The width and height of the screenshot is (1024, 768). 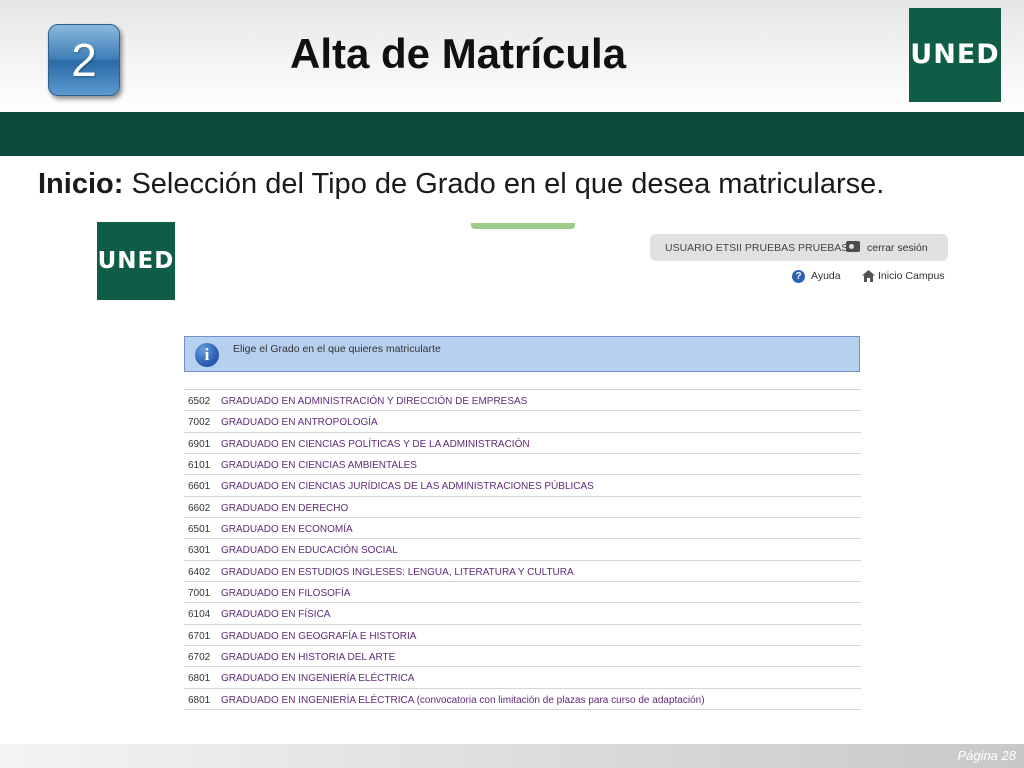 I want to click on degree-code: 6502, so click(x=199, y=401).